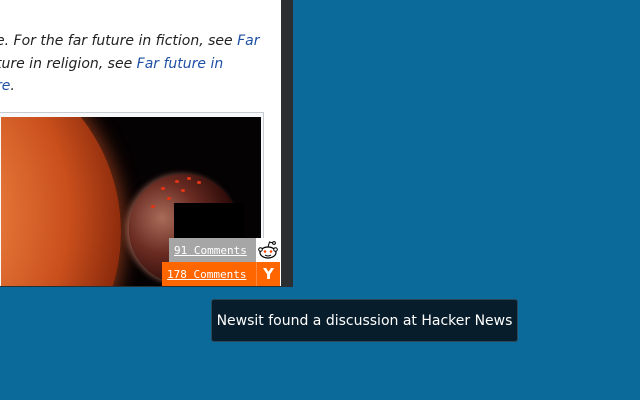 The width and height of the screenshot is (640, 400). I want to click on hatnote-line-2: ture in religion, see Far future in, so click(140, 64).